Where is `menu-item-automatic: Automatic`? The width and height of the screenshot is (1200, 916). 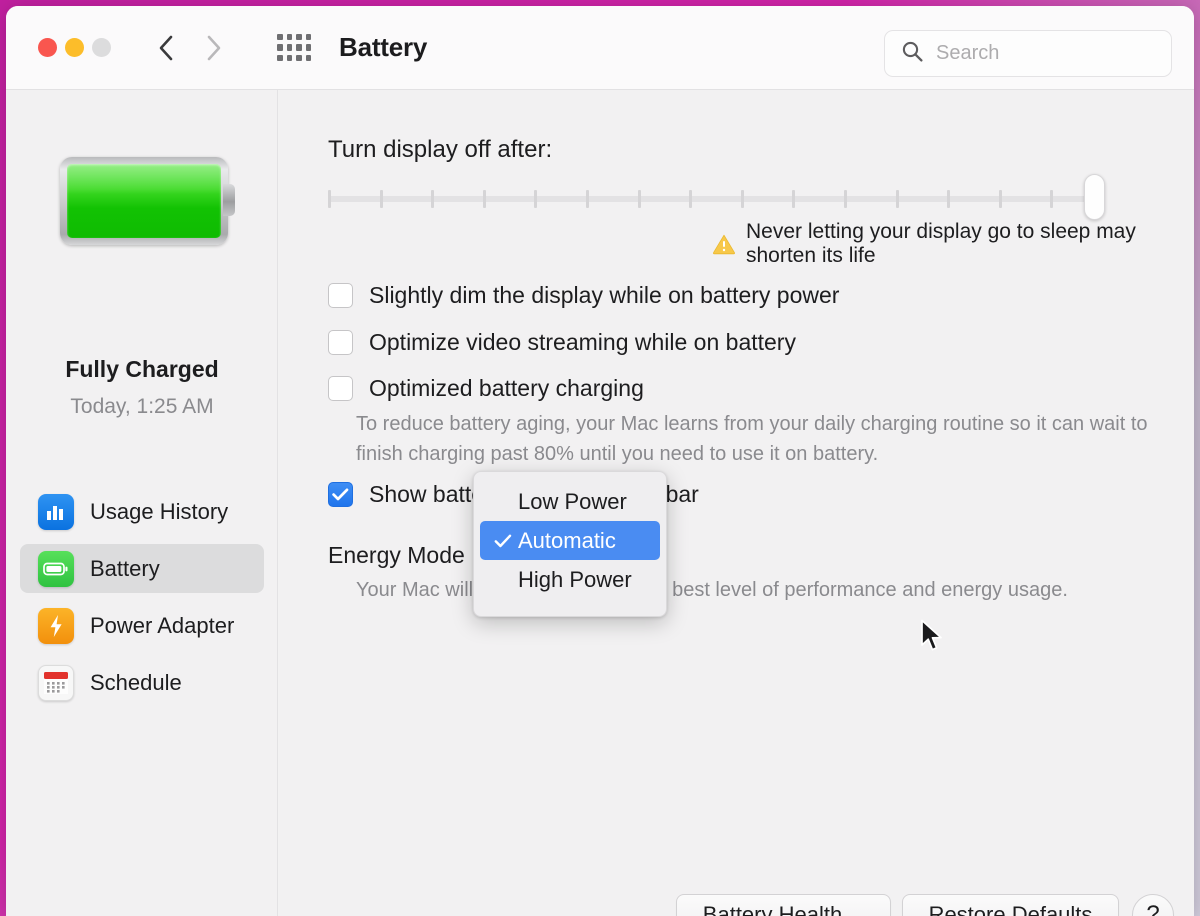 menu-item-automatic: Automatic is located at coordinates (570, 540).